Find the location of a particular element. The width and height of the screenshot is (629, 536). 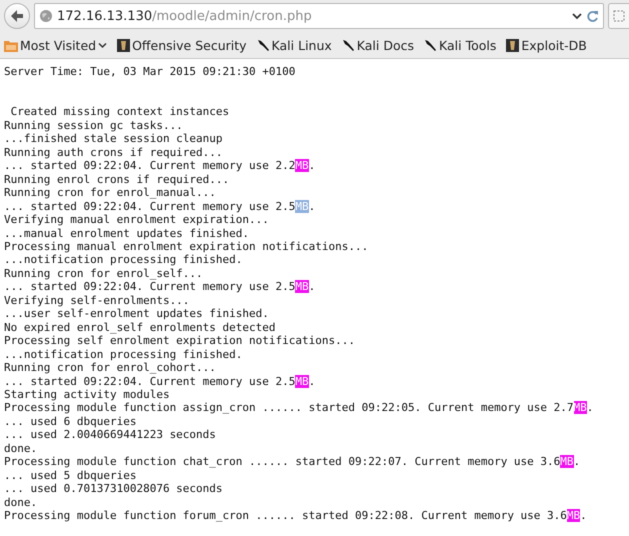

reload-icon is located at coordinates (592, 16).